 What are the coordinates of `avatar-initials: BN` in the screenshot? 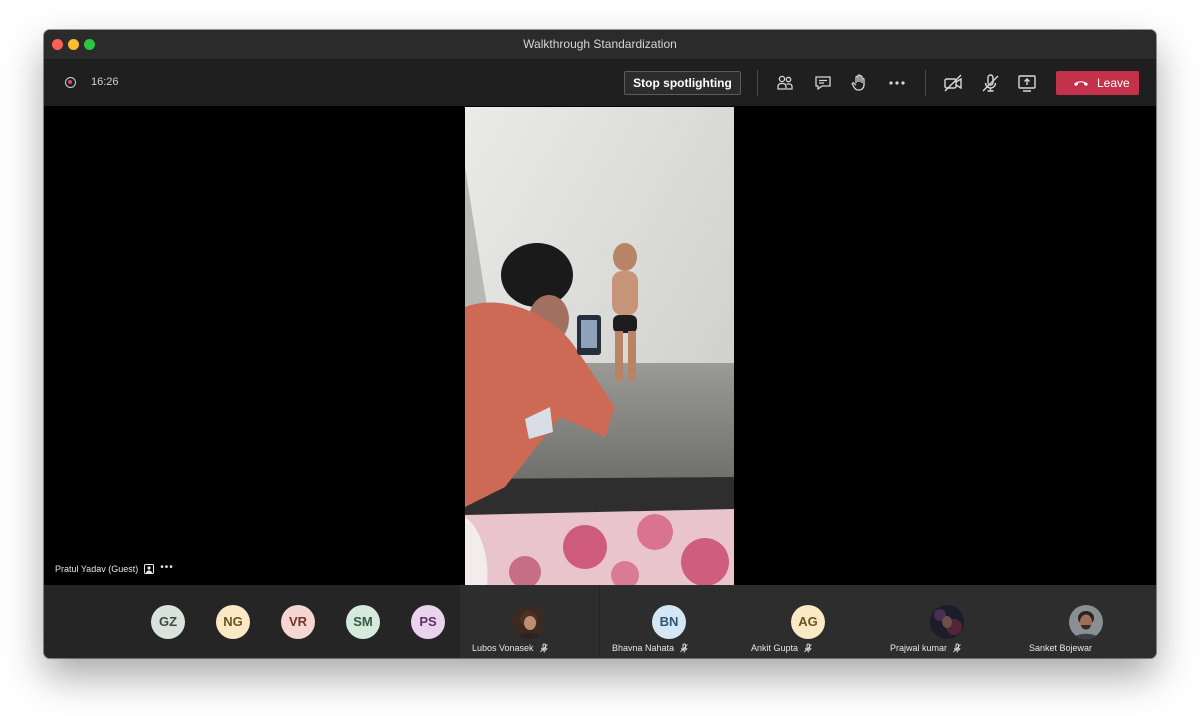 It's located at (669, 621).